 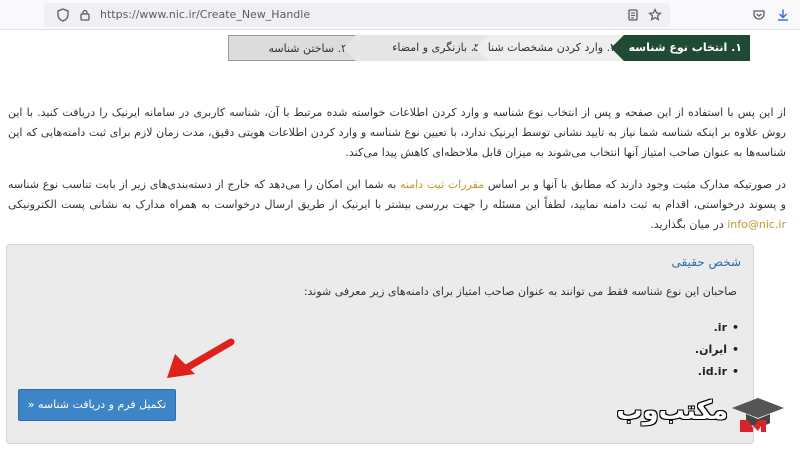 What do you see at coordinates (712, 371) in the screenshot?
I see `domain-label: .id.ir` at bounding box center [712, 371].